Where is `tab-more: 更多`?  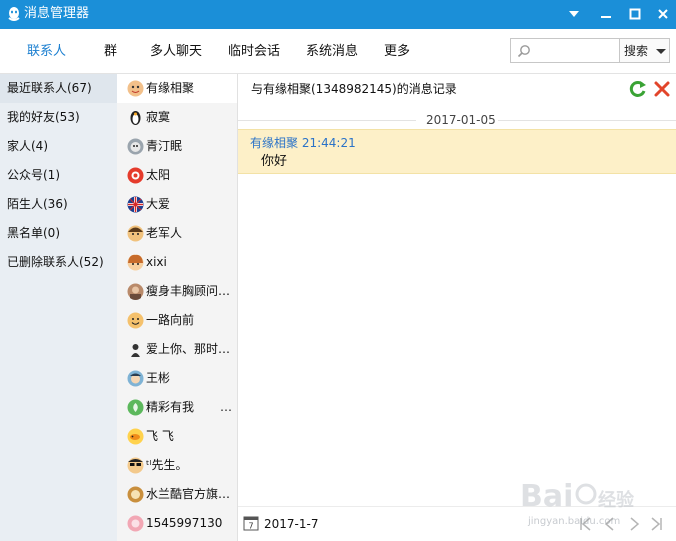
tab-more: 更多 is located at coordinates (397, 52).